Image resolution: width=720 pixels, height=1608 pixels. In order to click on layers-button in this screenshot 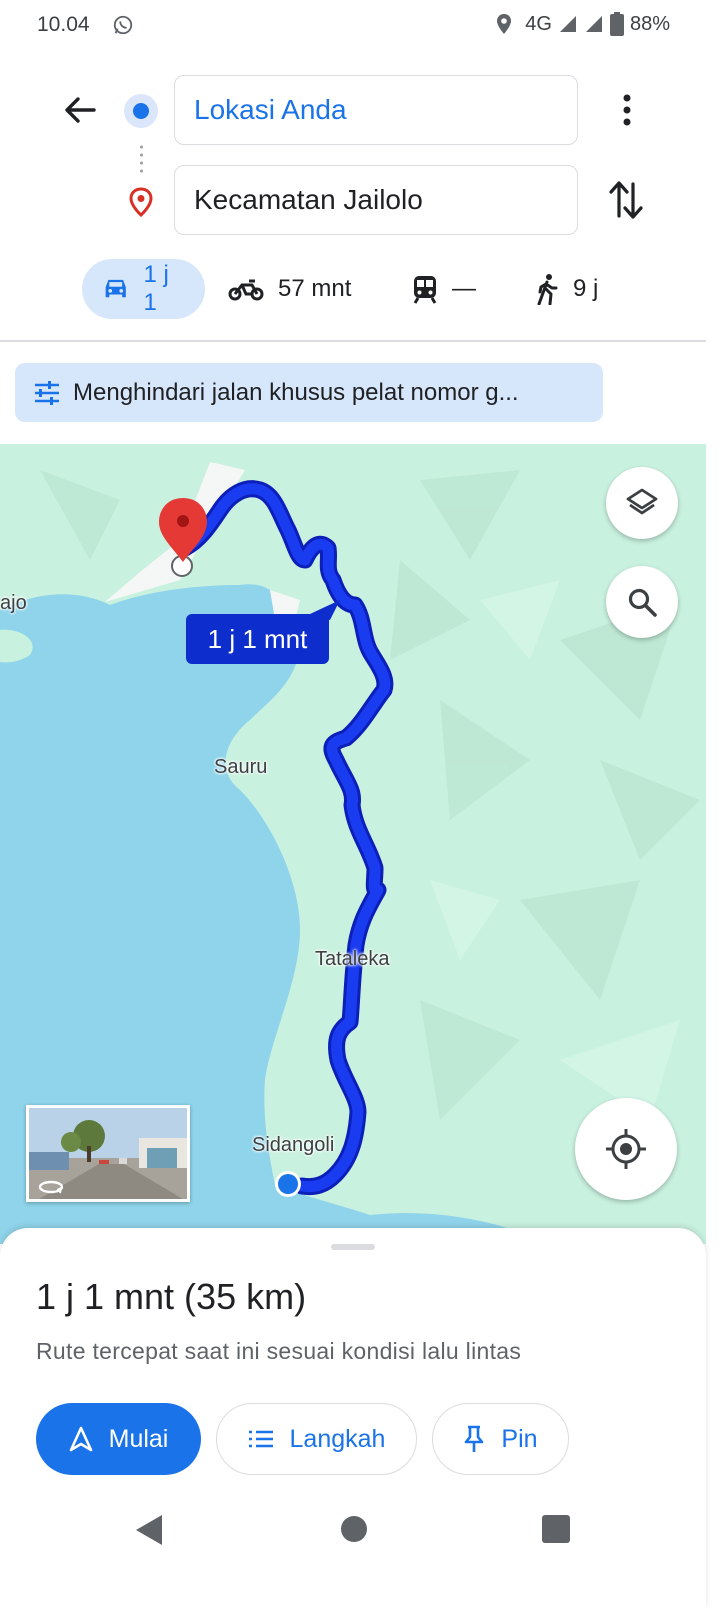, I will do `click(642, 503)`.